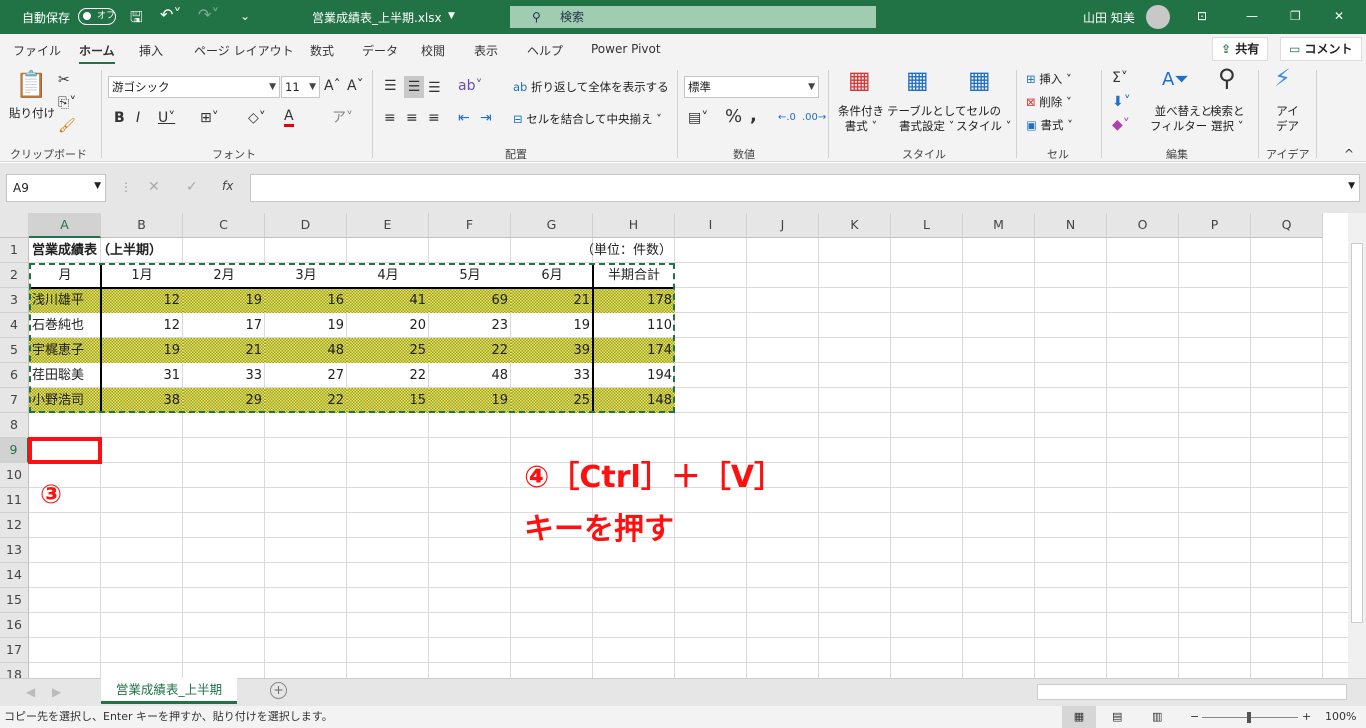  Describe the element at coordinates (37, 50) in the screenshot. I see `tab-file: ファイル` at that location.